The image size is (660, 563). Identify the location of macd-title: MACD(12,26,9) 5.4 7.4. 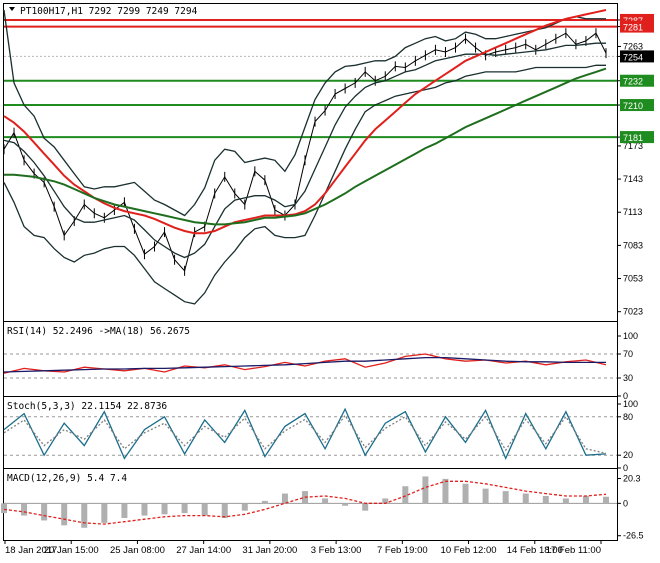
(67, 478).